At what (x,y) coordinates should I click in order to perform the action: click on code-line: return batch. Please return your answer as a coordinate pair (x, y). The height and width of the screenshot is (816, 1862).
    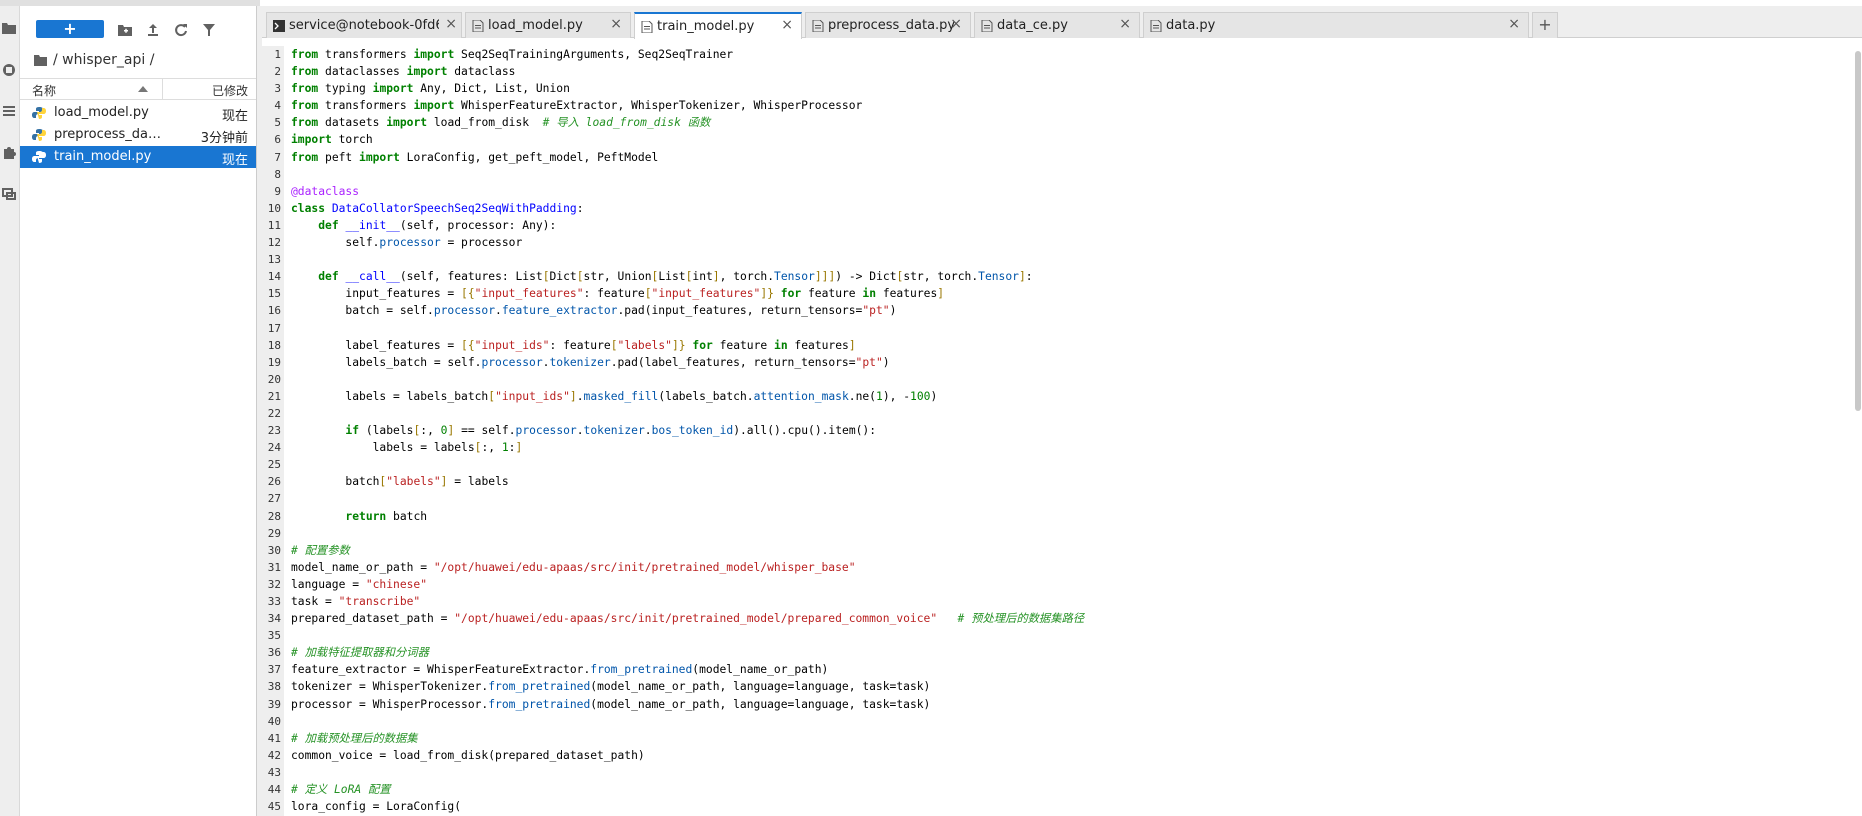
    Looking at the image, I should click on (1061, 516).